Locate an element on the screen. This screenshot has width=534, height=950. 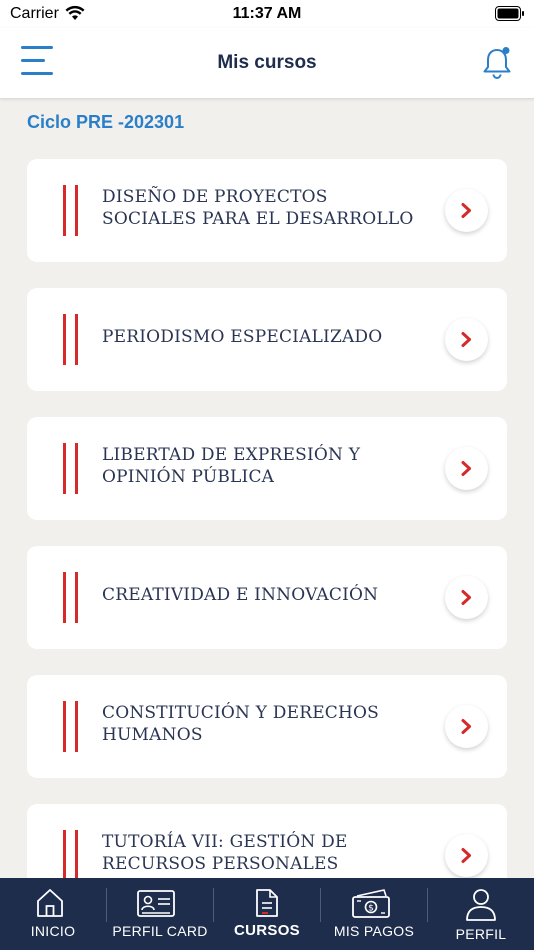
tab-perfil: PERFIL is located at coordinates (481, 914).